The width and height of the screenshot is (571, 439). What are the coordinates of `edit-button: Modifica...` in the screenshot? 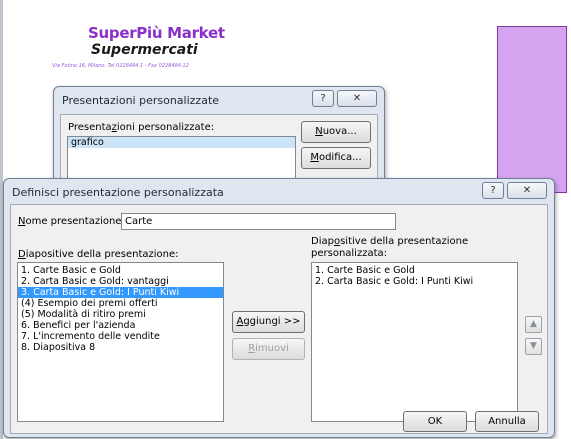 It's located at (336, 158).